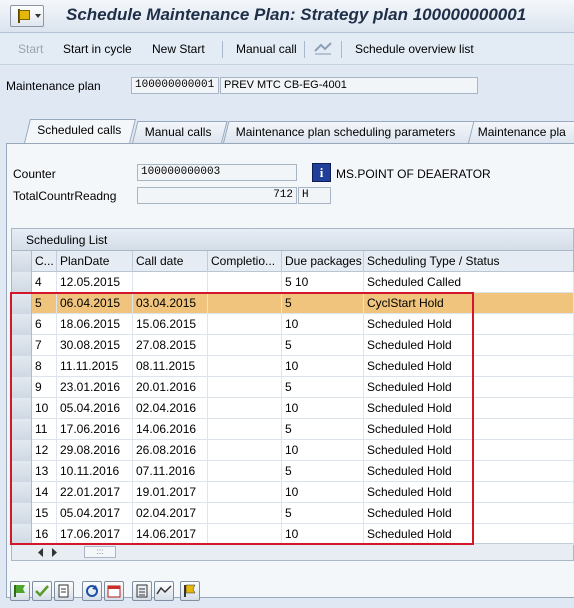  What do you see at coordinates (44, 492) in the screenshot?
I see `cell-counter: 14` at bounding box center [44, 492].